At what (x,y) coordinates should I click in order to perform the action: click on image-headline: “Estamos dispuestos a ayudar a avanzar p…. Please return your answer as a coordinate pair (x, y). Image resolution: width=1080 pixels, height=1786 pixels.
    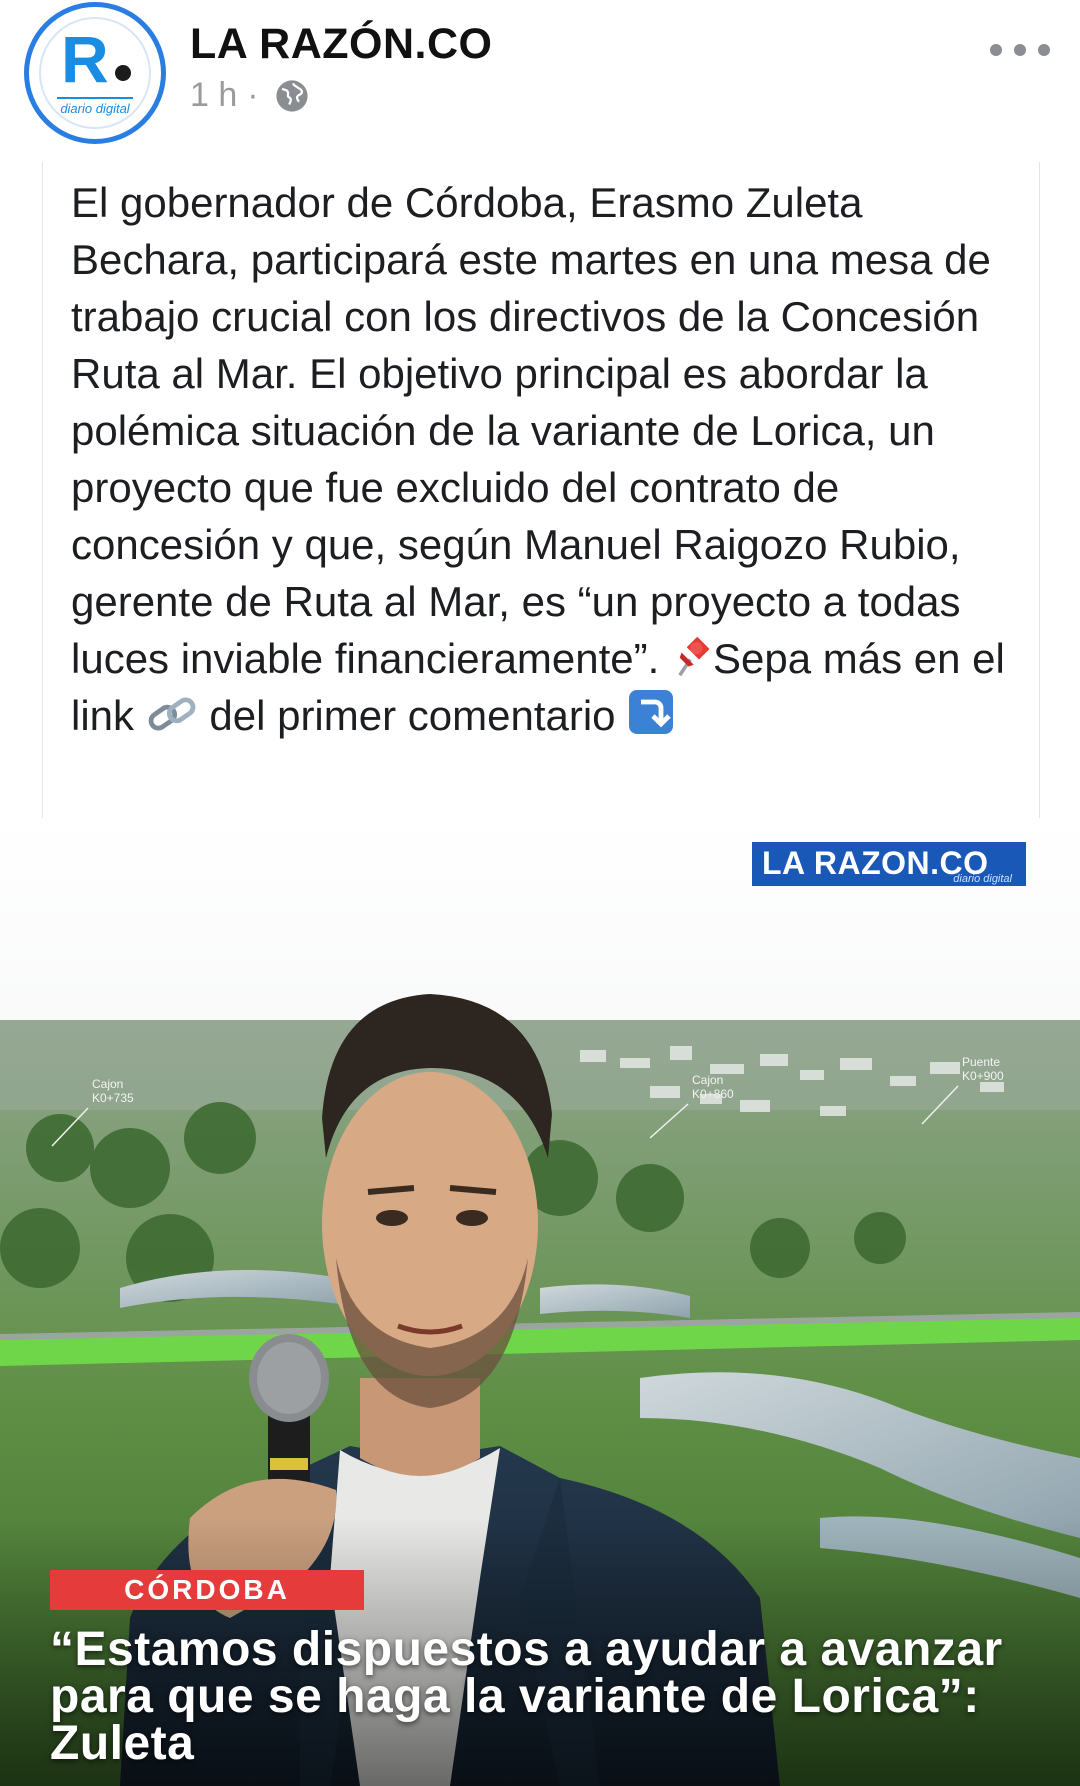
    Looking at the image, I should click on (526, 1696).